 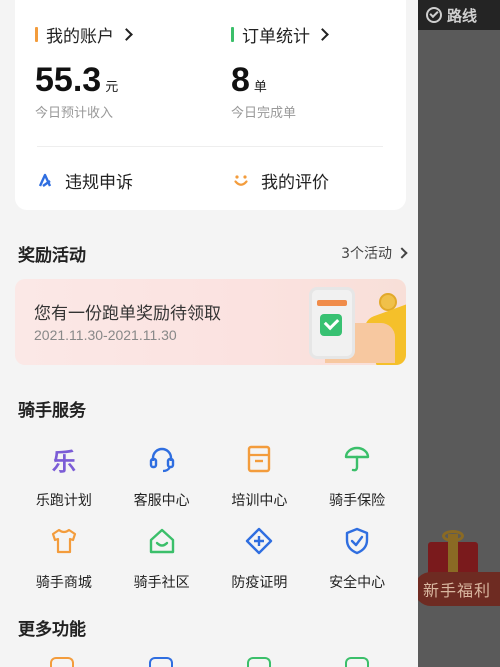 I want to click on route-button: 路线, so click(x=459, y=15).